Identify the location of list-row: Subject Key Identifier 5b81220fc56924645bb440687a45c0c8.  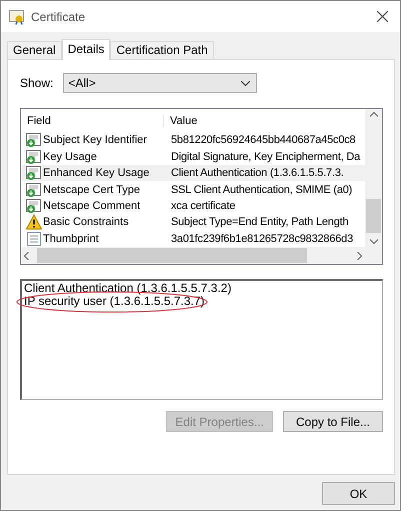
(193, 140).